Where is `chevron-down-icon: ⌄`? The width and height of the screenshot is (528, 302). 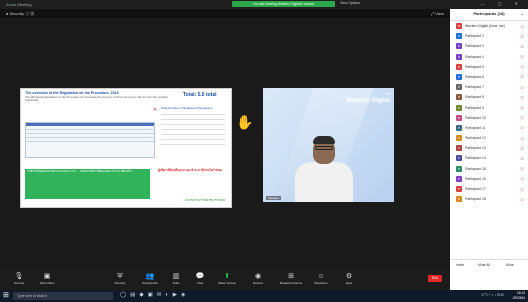
chevron-down-icon: ⌄ is located at coordinates (522, 13).